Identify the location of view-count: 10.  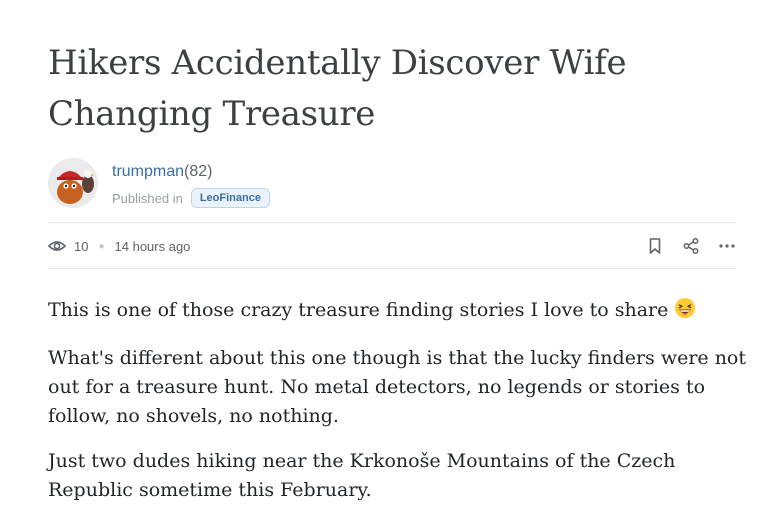
(81, 246).